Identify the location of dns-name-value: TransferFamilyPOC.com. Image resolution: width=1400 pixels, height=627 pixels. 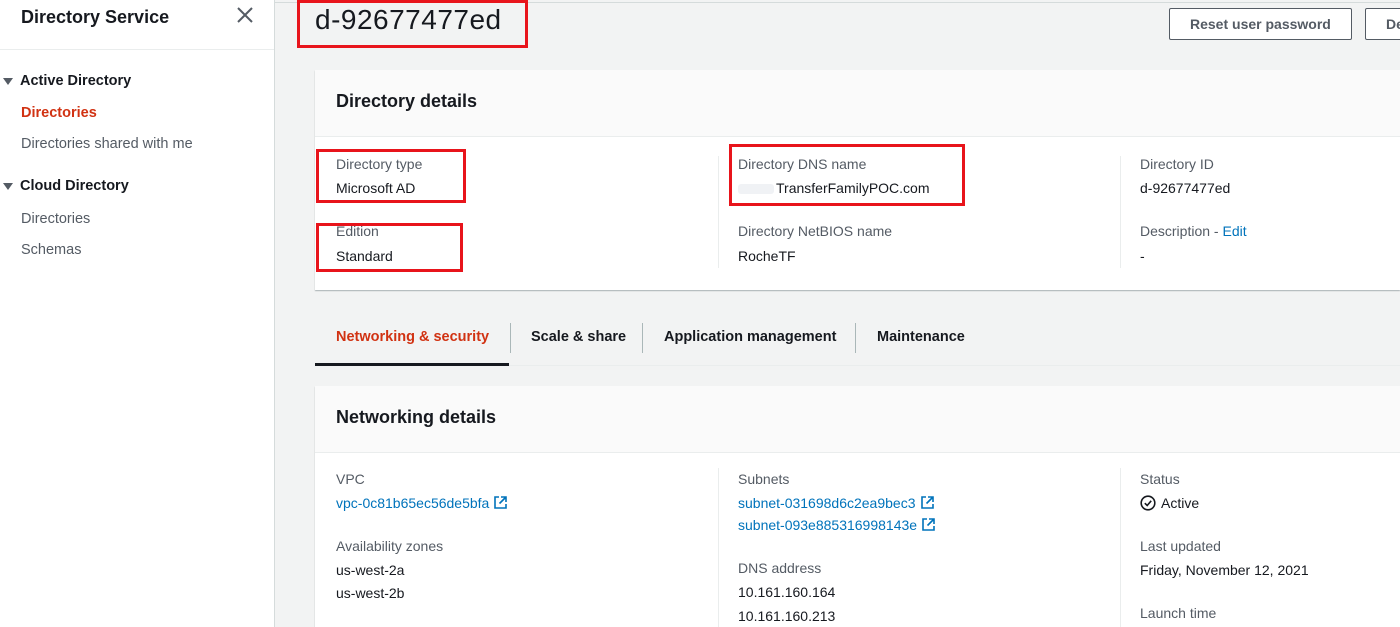
(834, 188).